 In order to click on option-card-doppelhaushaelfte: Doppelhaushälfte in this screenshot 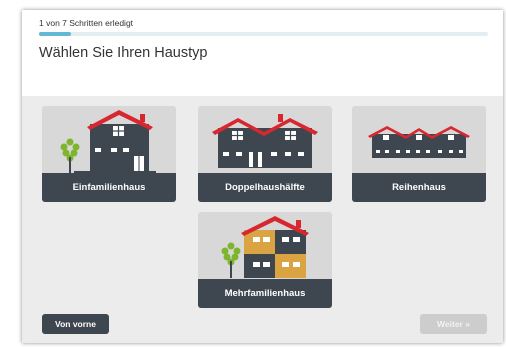, I will do `click(265, 154)`.